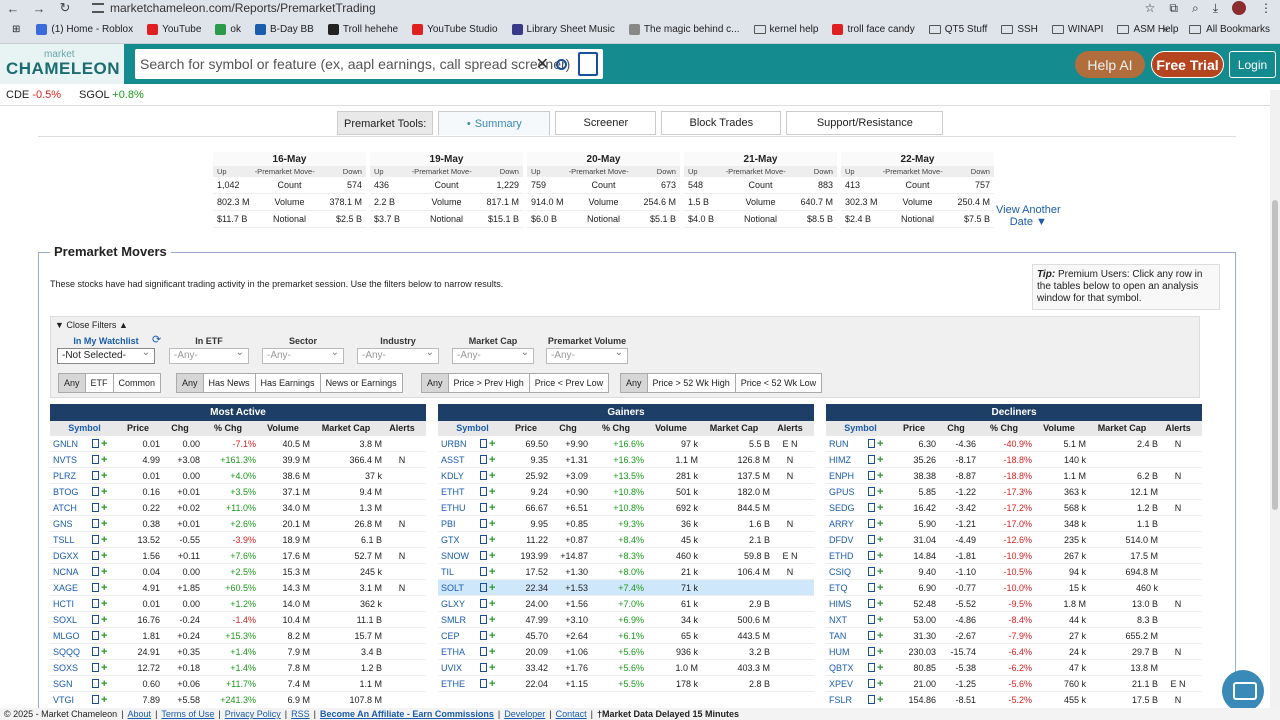 This screenshot has height=720, width=1280. I want to click on row-symbol: GNS, so click(71, 523).